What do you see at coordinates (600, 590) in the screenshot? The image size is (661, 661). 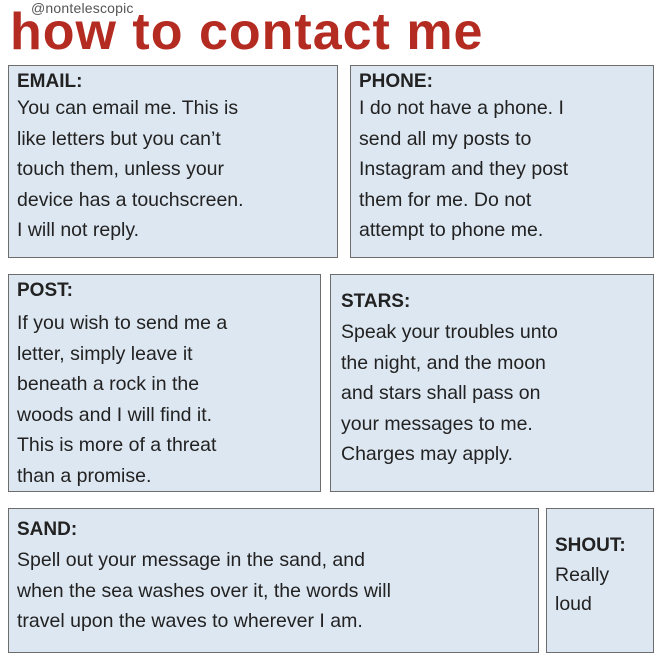 I see `shout-text: Really loud` at bounding box center [600, 590].